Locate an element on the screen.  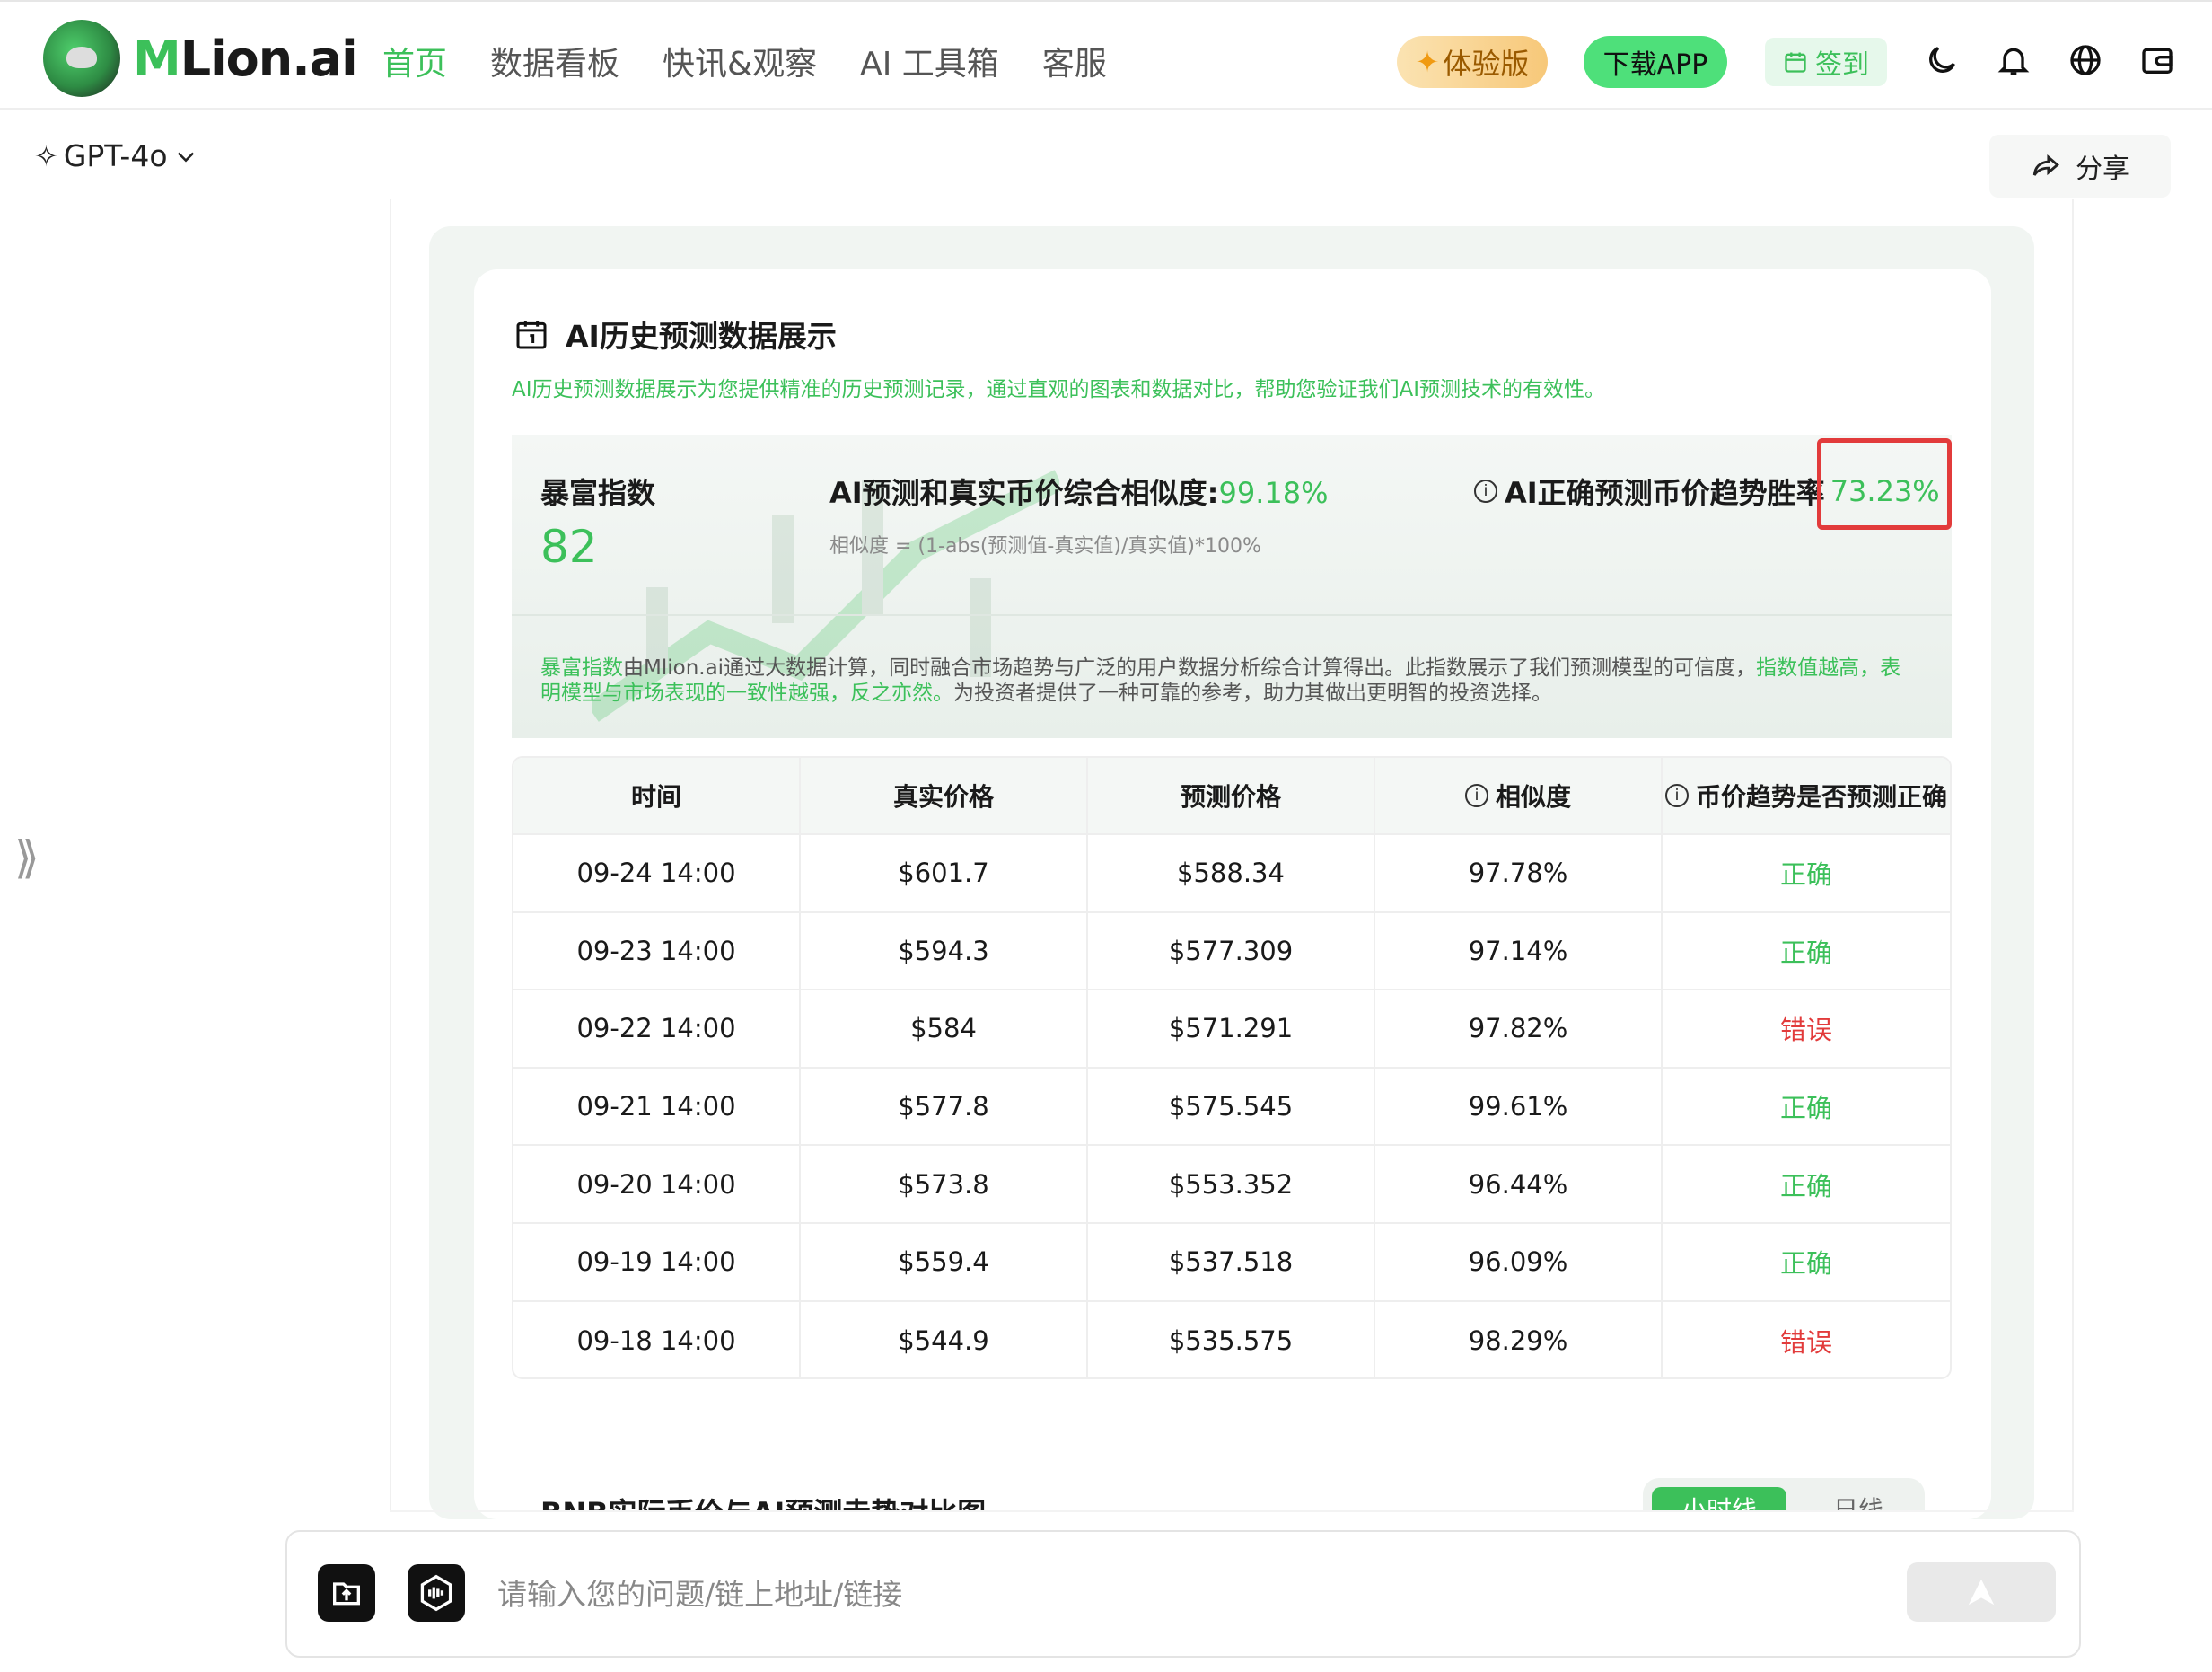
brand-name: MLion.ai is located at coordinates (245, 58).